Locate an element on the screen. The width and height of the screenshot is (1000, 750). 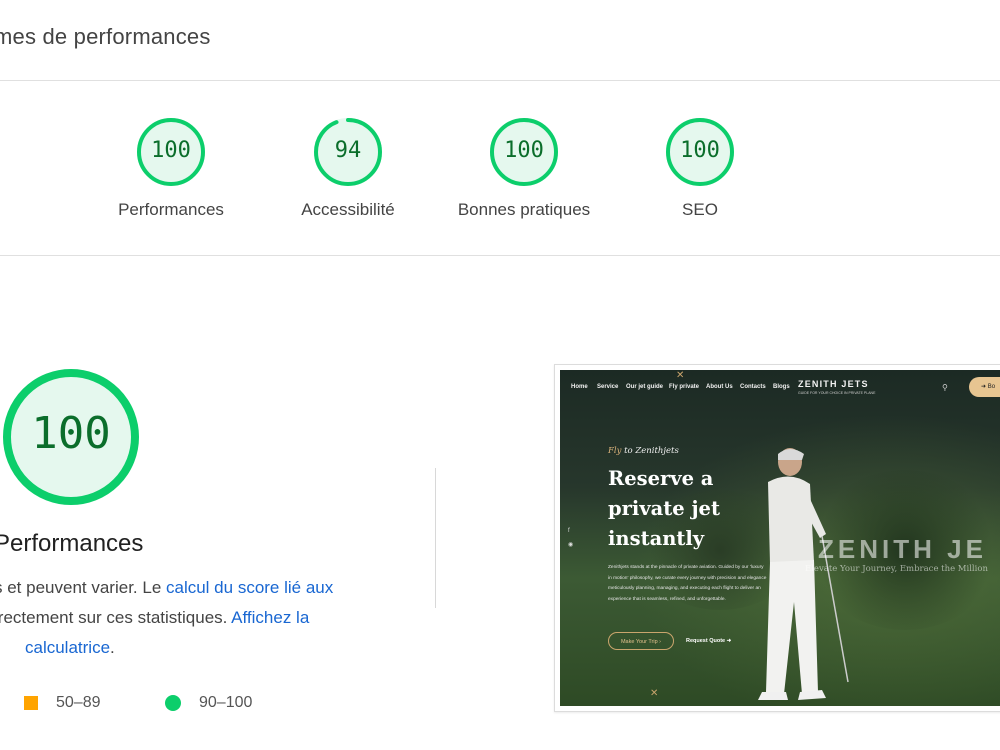
nav-jet-guide: Our jet guide is located at coordinates (644, 387).